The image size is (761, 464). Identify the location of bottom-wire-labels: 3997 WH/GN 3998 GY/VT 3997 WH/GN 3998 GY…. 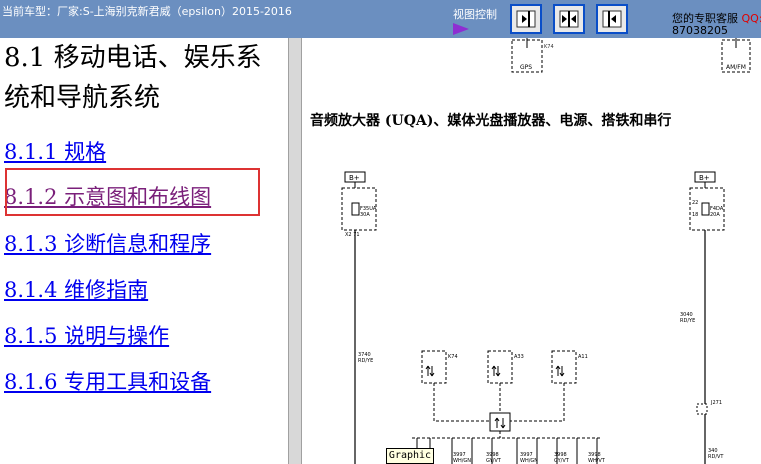
(529, 458).